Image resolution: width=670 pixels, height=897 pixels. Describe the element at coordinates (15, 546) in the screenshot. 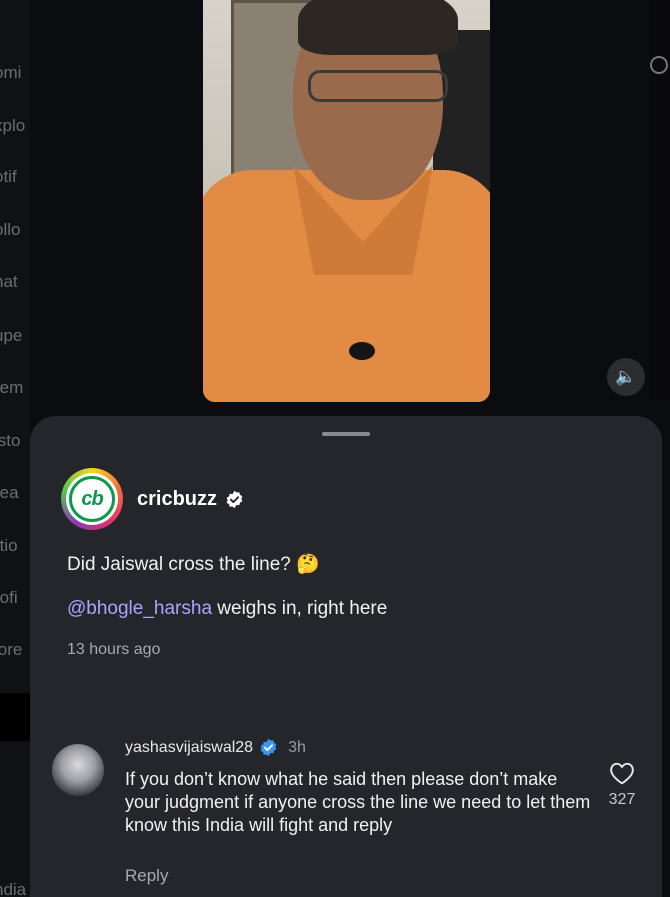

I see `sidebar-item-portion: rtio` at that location.